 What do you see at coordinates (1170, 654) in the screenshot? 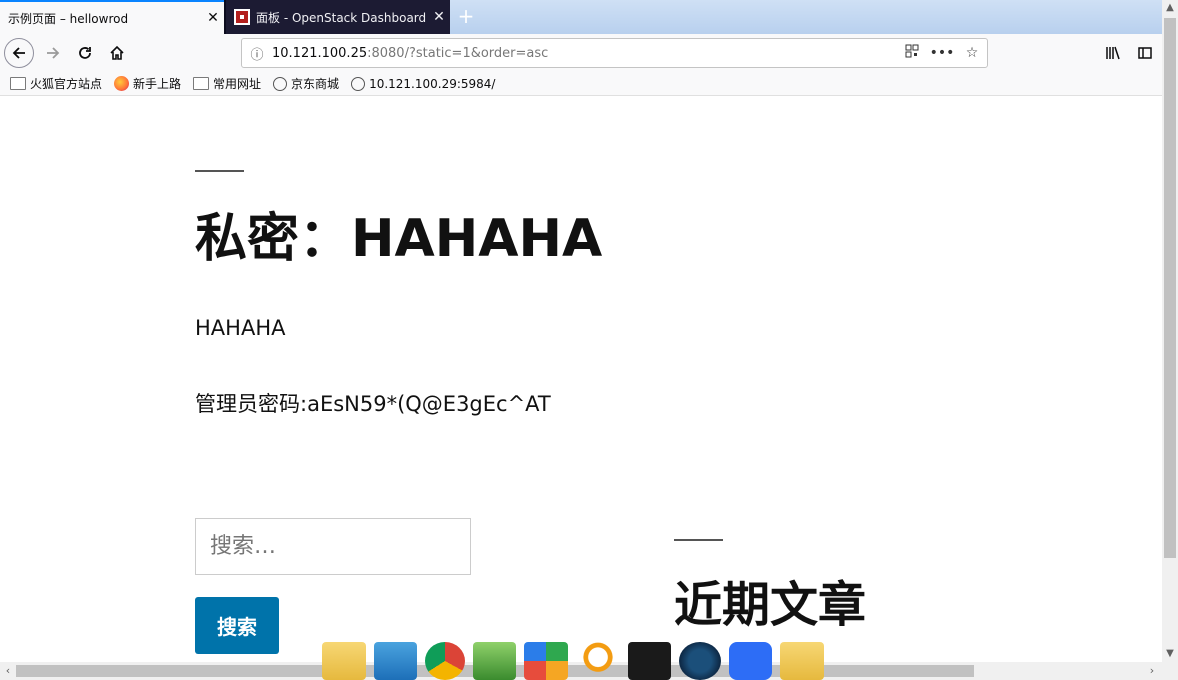
I see `scroll-down-arrow-icon: ▼` at bounding box center [1170, 654].